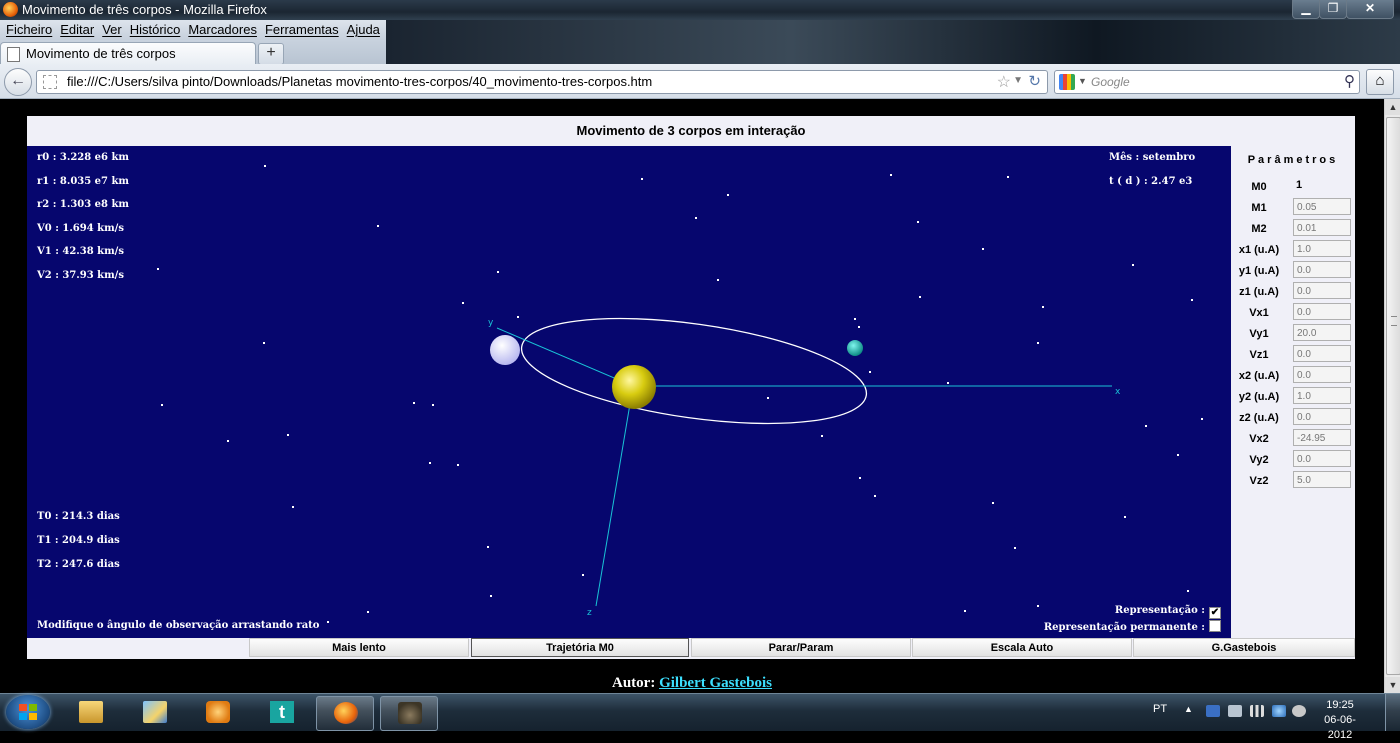 This screenshot has height=743, width=1400. I want to click on readout-v0: V0 : 1.694 km/s, so click(80, 228).